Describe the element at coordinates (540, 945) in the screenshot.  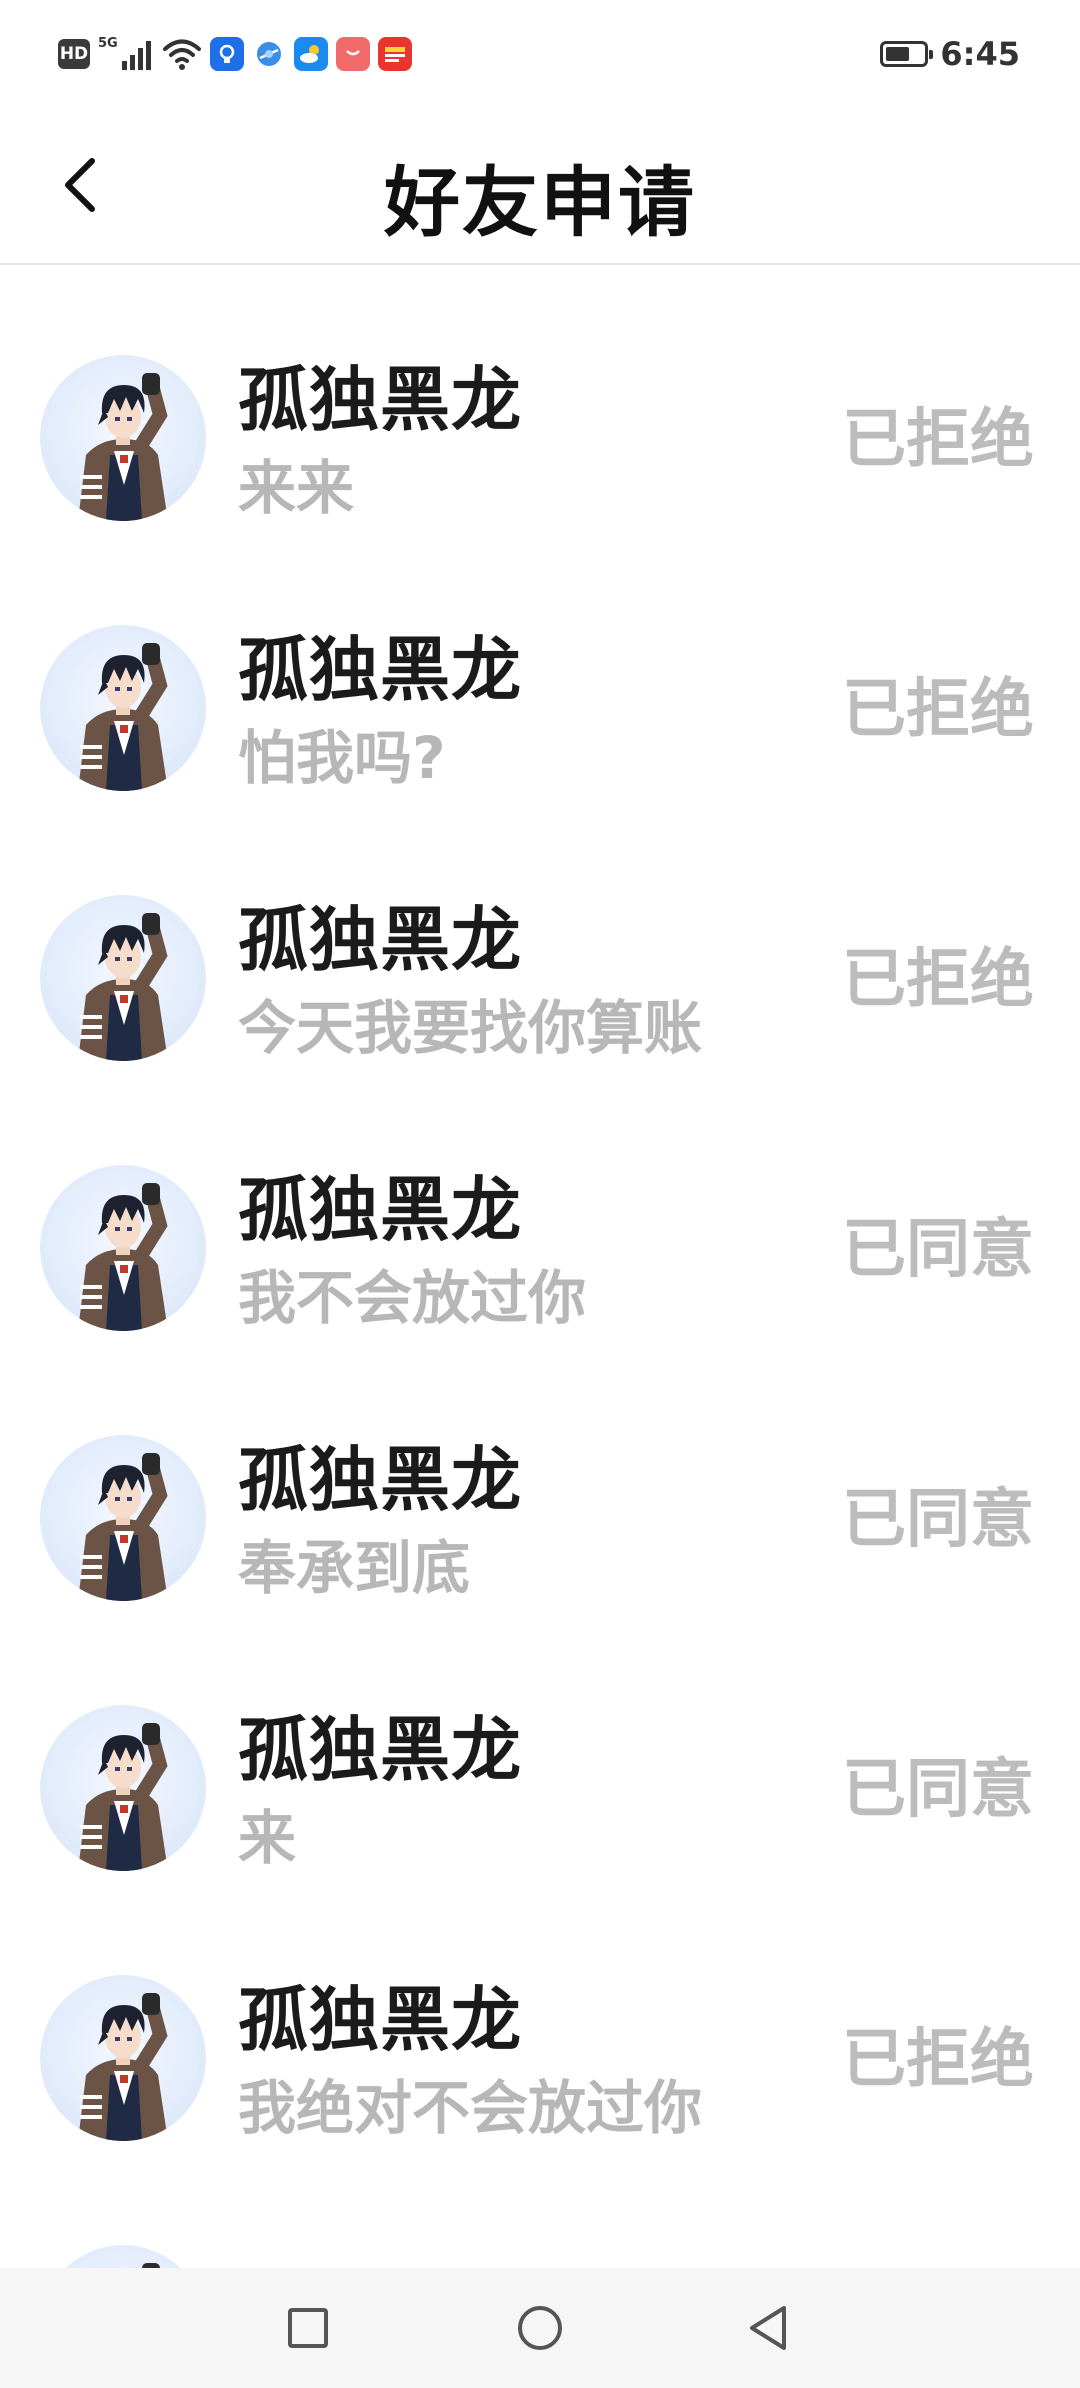
I see `friend-request-item-3: 孤独黑龙 今天我要找你算账 已拒绝` at that location.